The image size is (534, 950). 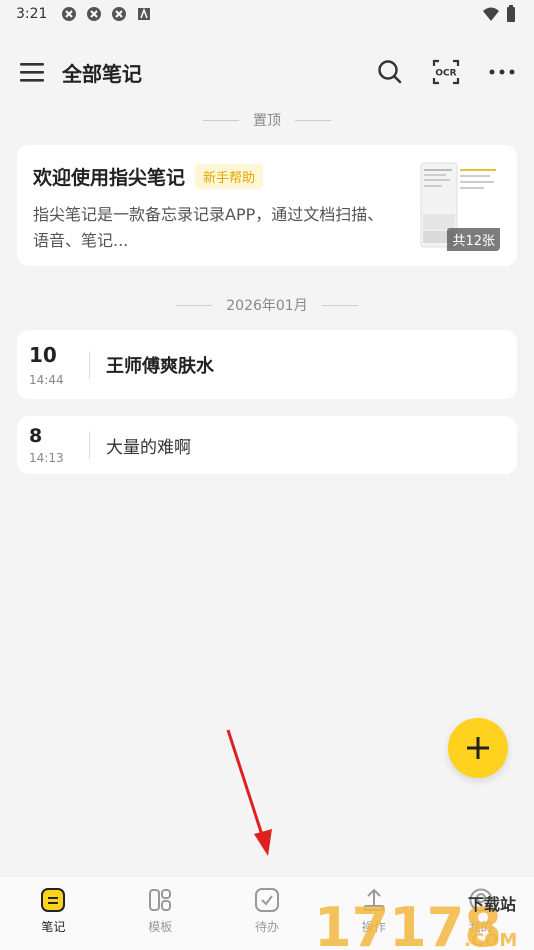 I want to click on note-date: 10 14:44, so click(x=51, y=365).